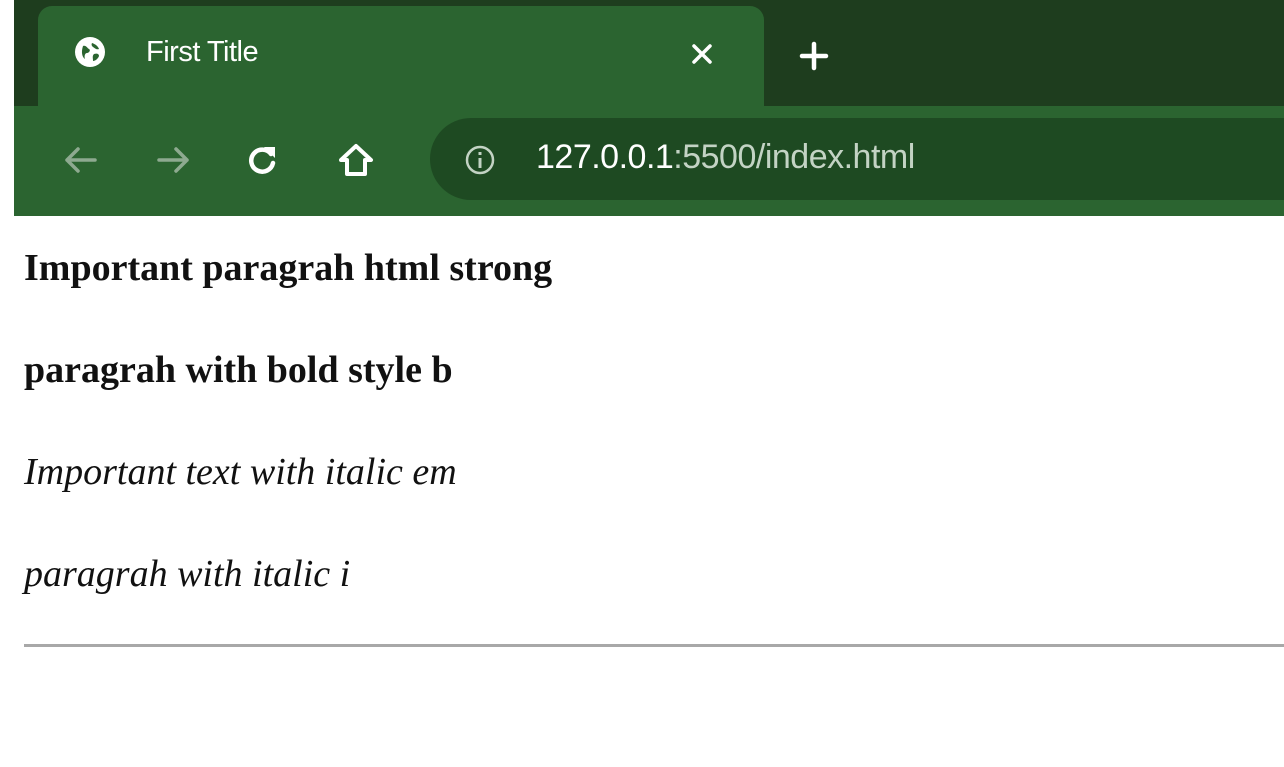 This screenshot has width=1284, height=767. I want to click on back-button, so click(80, 160).